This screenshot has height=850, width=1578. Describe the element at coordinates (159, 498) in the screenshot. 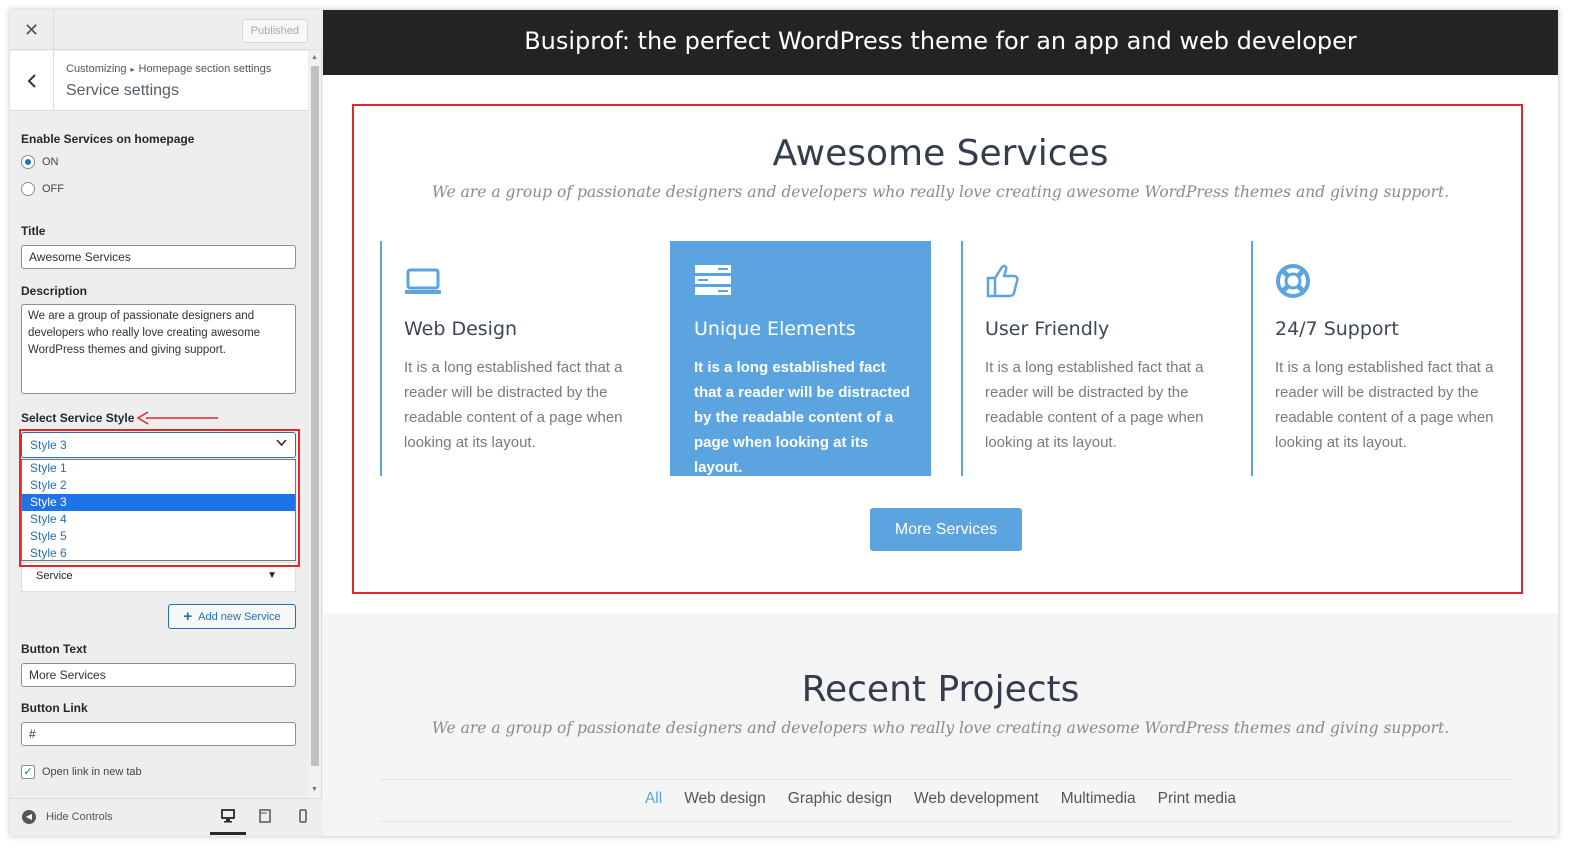

I see `highlight-box` at that location.